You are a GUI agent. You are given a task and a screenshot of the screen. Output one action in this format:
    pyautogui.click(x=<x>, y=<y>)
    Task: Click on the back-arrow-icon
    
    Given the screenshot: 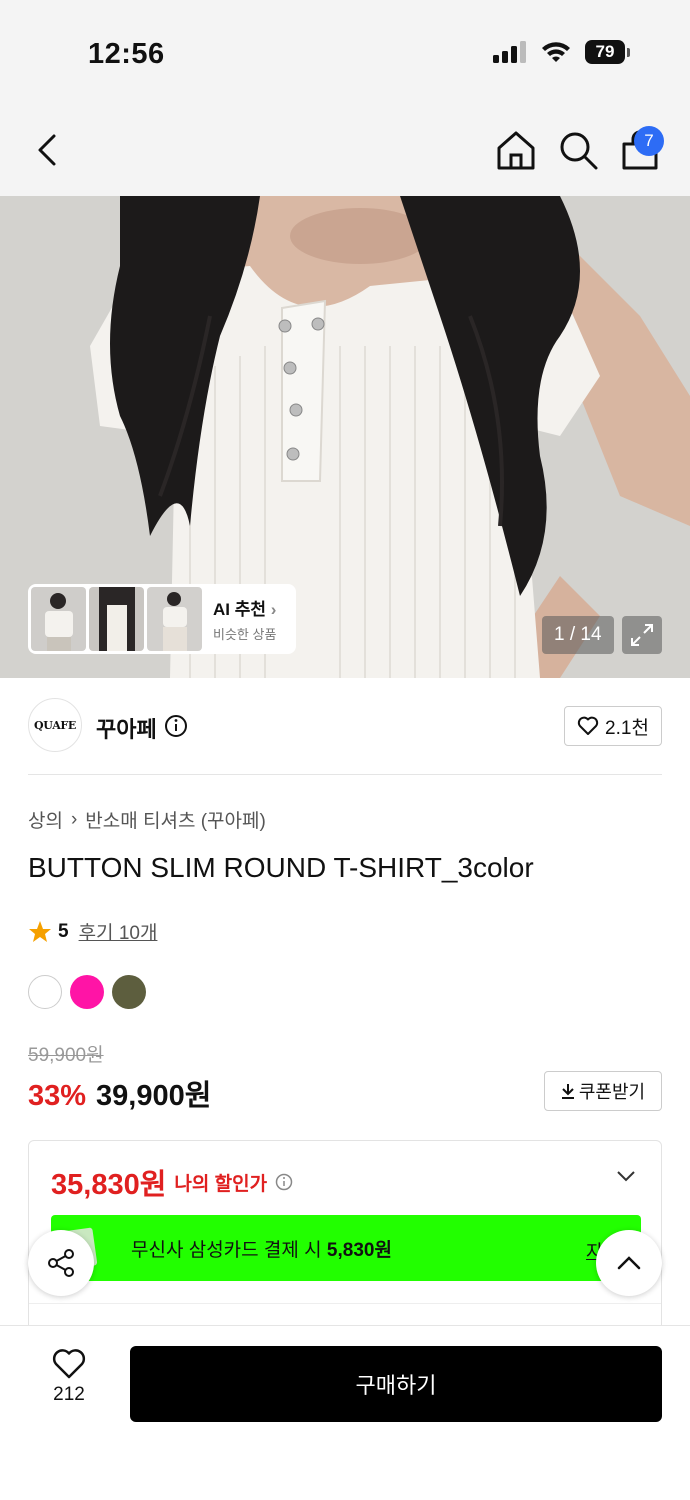 What is the action you would take?
    pyautogui.click(x=48, y=150)
    